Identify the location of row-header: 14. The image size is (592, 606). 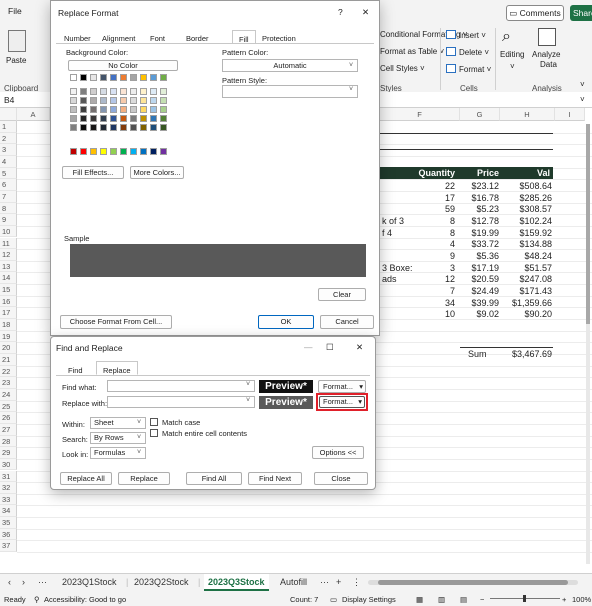
(8, 278).